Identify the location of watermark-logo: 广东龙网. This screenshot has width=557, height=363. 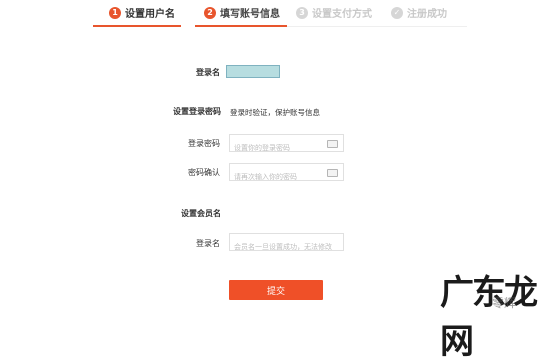
(489, 317).